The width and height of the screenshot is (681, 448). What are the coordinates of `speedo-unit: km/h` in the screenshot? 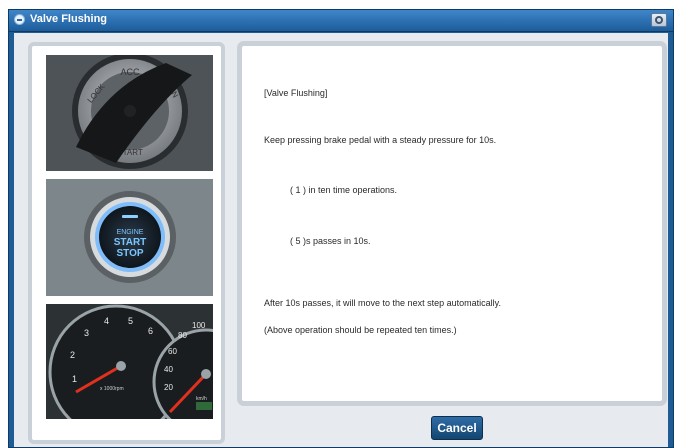 It's located at (201, 399).